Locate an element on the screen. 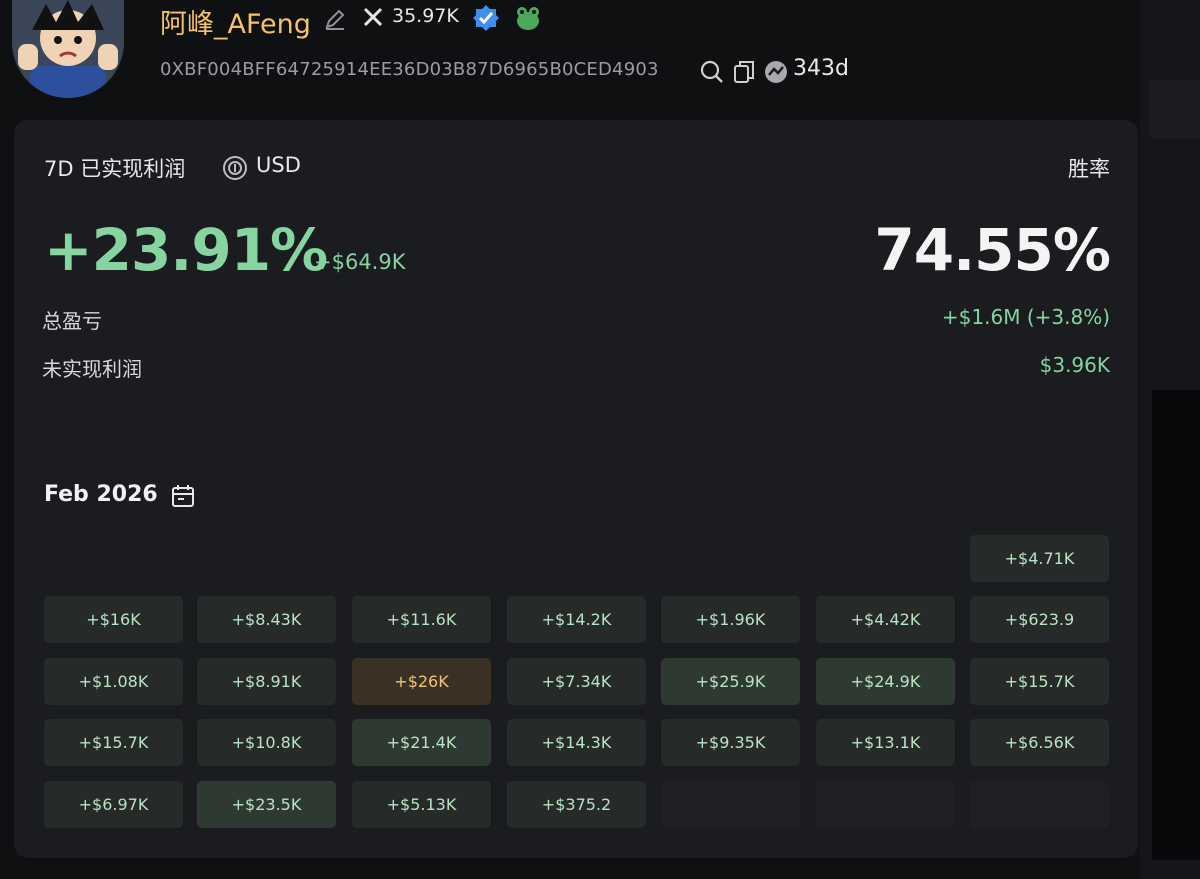  calendar-day-cell: +$1.96K is located at coordinates (730, 619).